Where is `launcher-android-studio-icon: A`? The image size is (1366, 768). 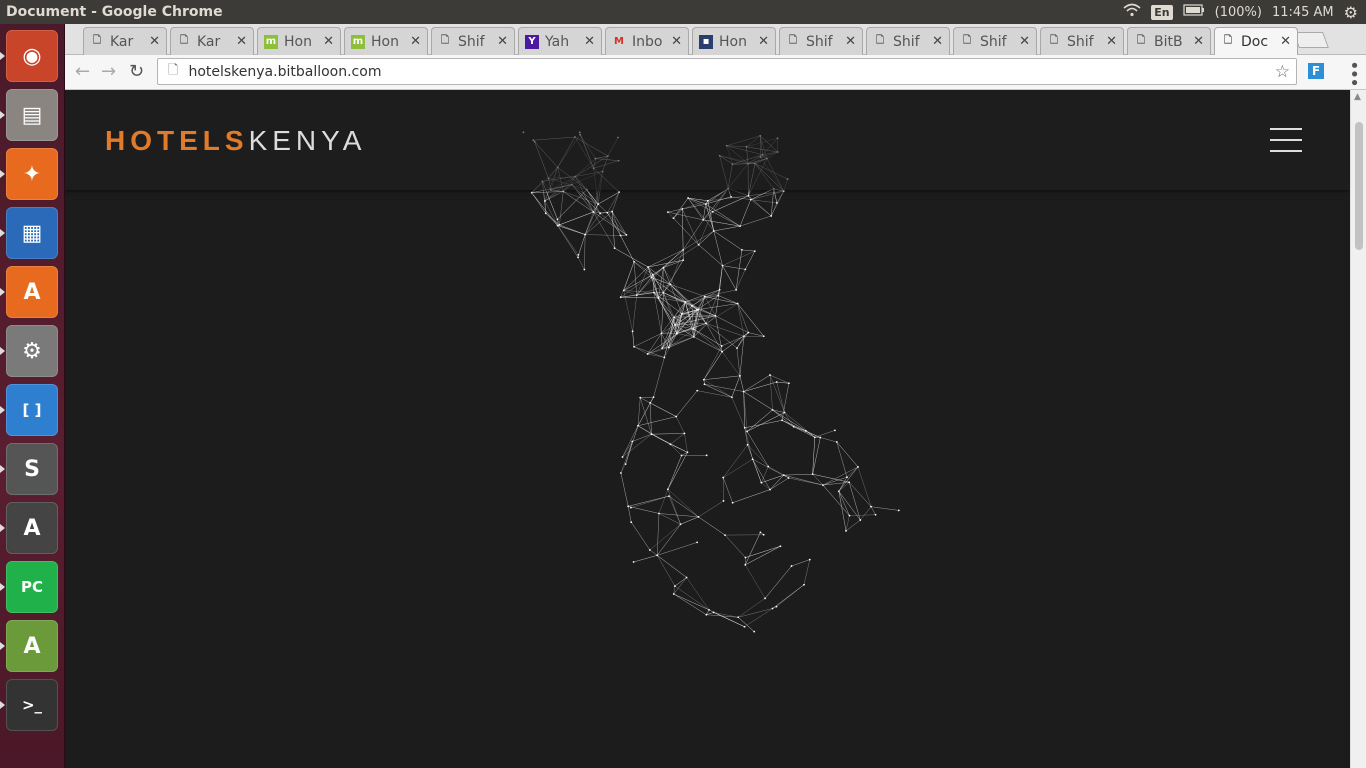
launcher-android-studio-icon: A is located at coordinates (32, 646).